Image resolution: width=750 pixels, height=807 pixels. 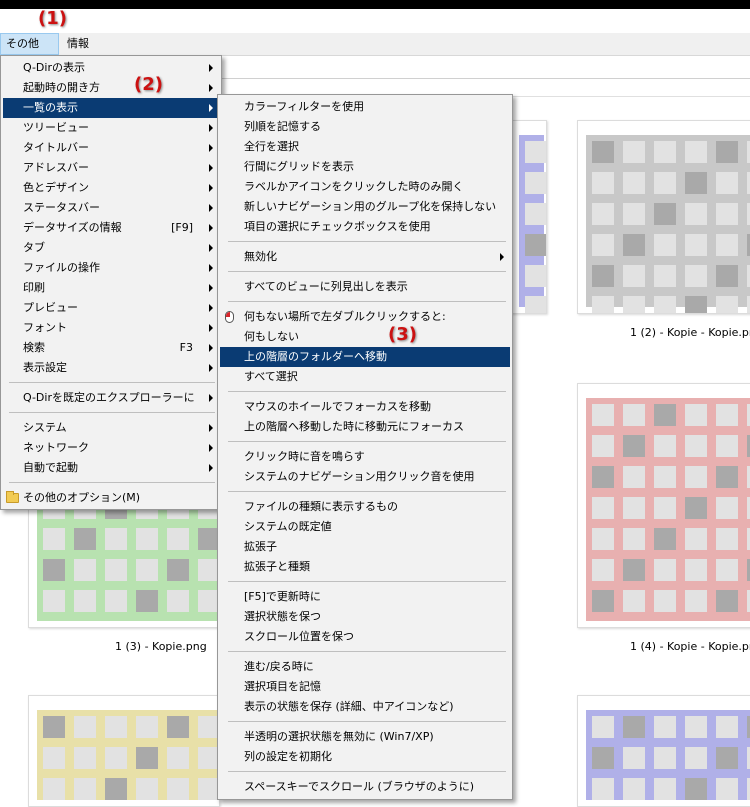 What do you see at coordinates (365, 207) in the screenshot?
I see `menu-item: 新しいナビゲーション用のグループ化を保持しない` at bounding box center [365, 207].